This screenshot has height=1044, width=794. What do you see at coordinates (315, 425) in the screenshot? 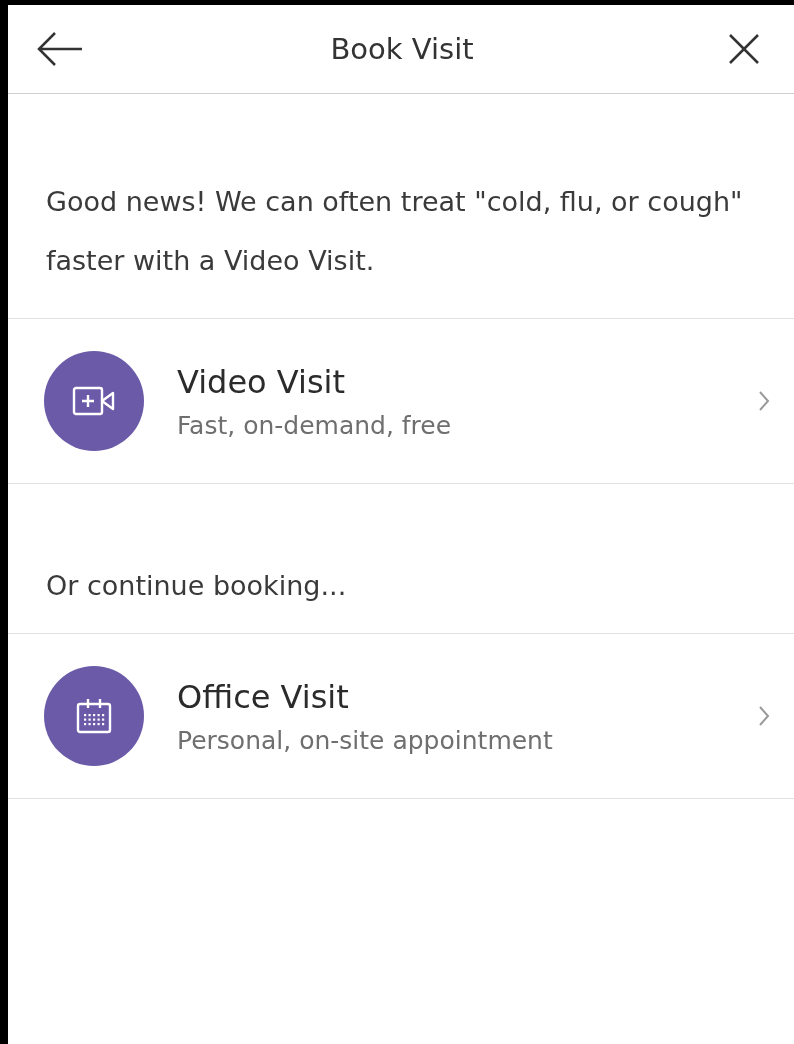
I see `option-subtitle: Fast, on-demand, free` at bounding box center [315, 425].